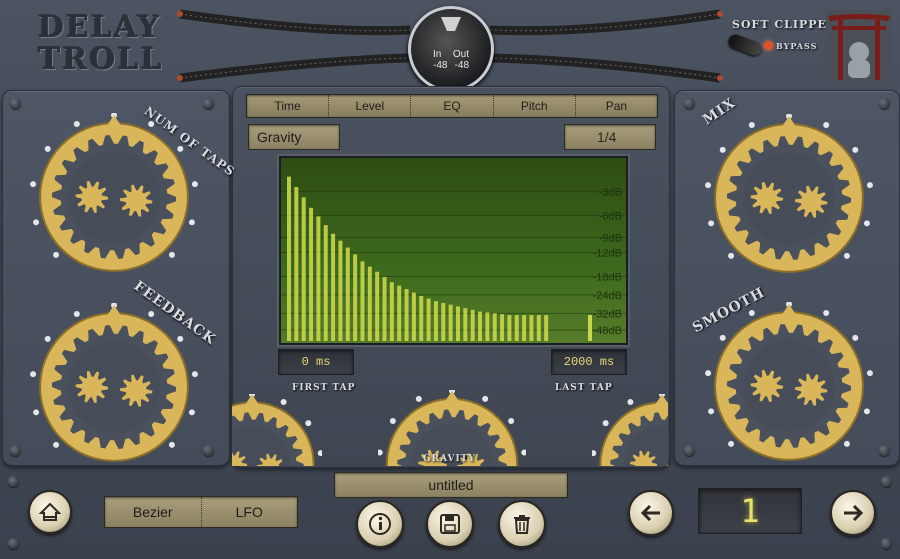 This screenshot has height=559, width=900. What do you see at coordinates (277, 430) in the screenshot?
I see `knob-partial-left` at bounding box center [277, 430].